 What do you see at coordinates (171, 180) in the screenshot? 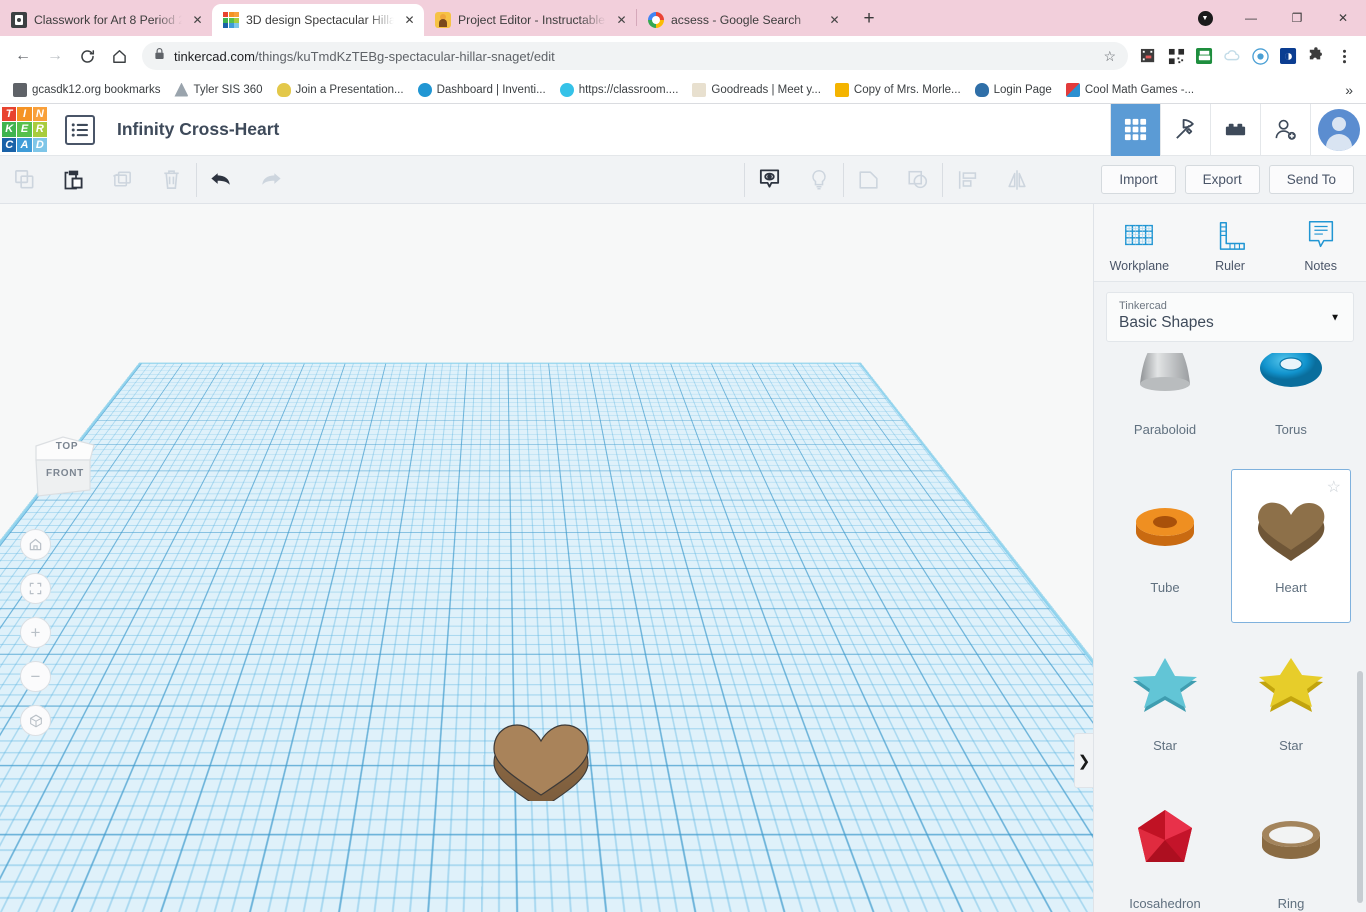
I see `delete-icon` at bounding box center [171, 180].